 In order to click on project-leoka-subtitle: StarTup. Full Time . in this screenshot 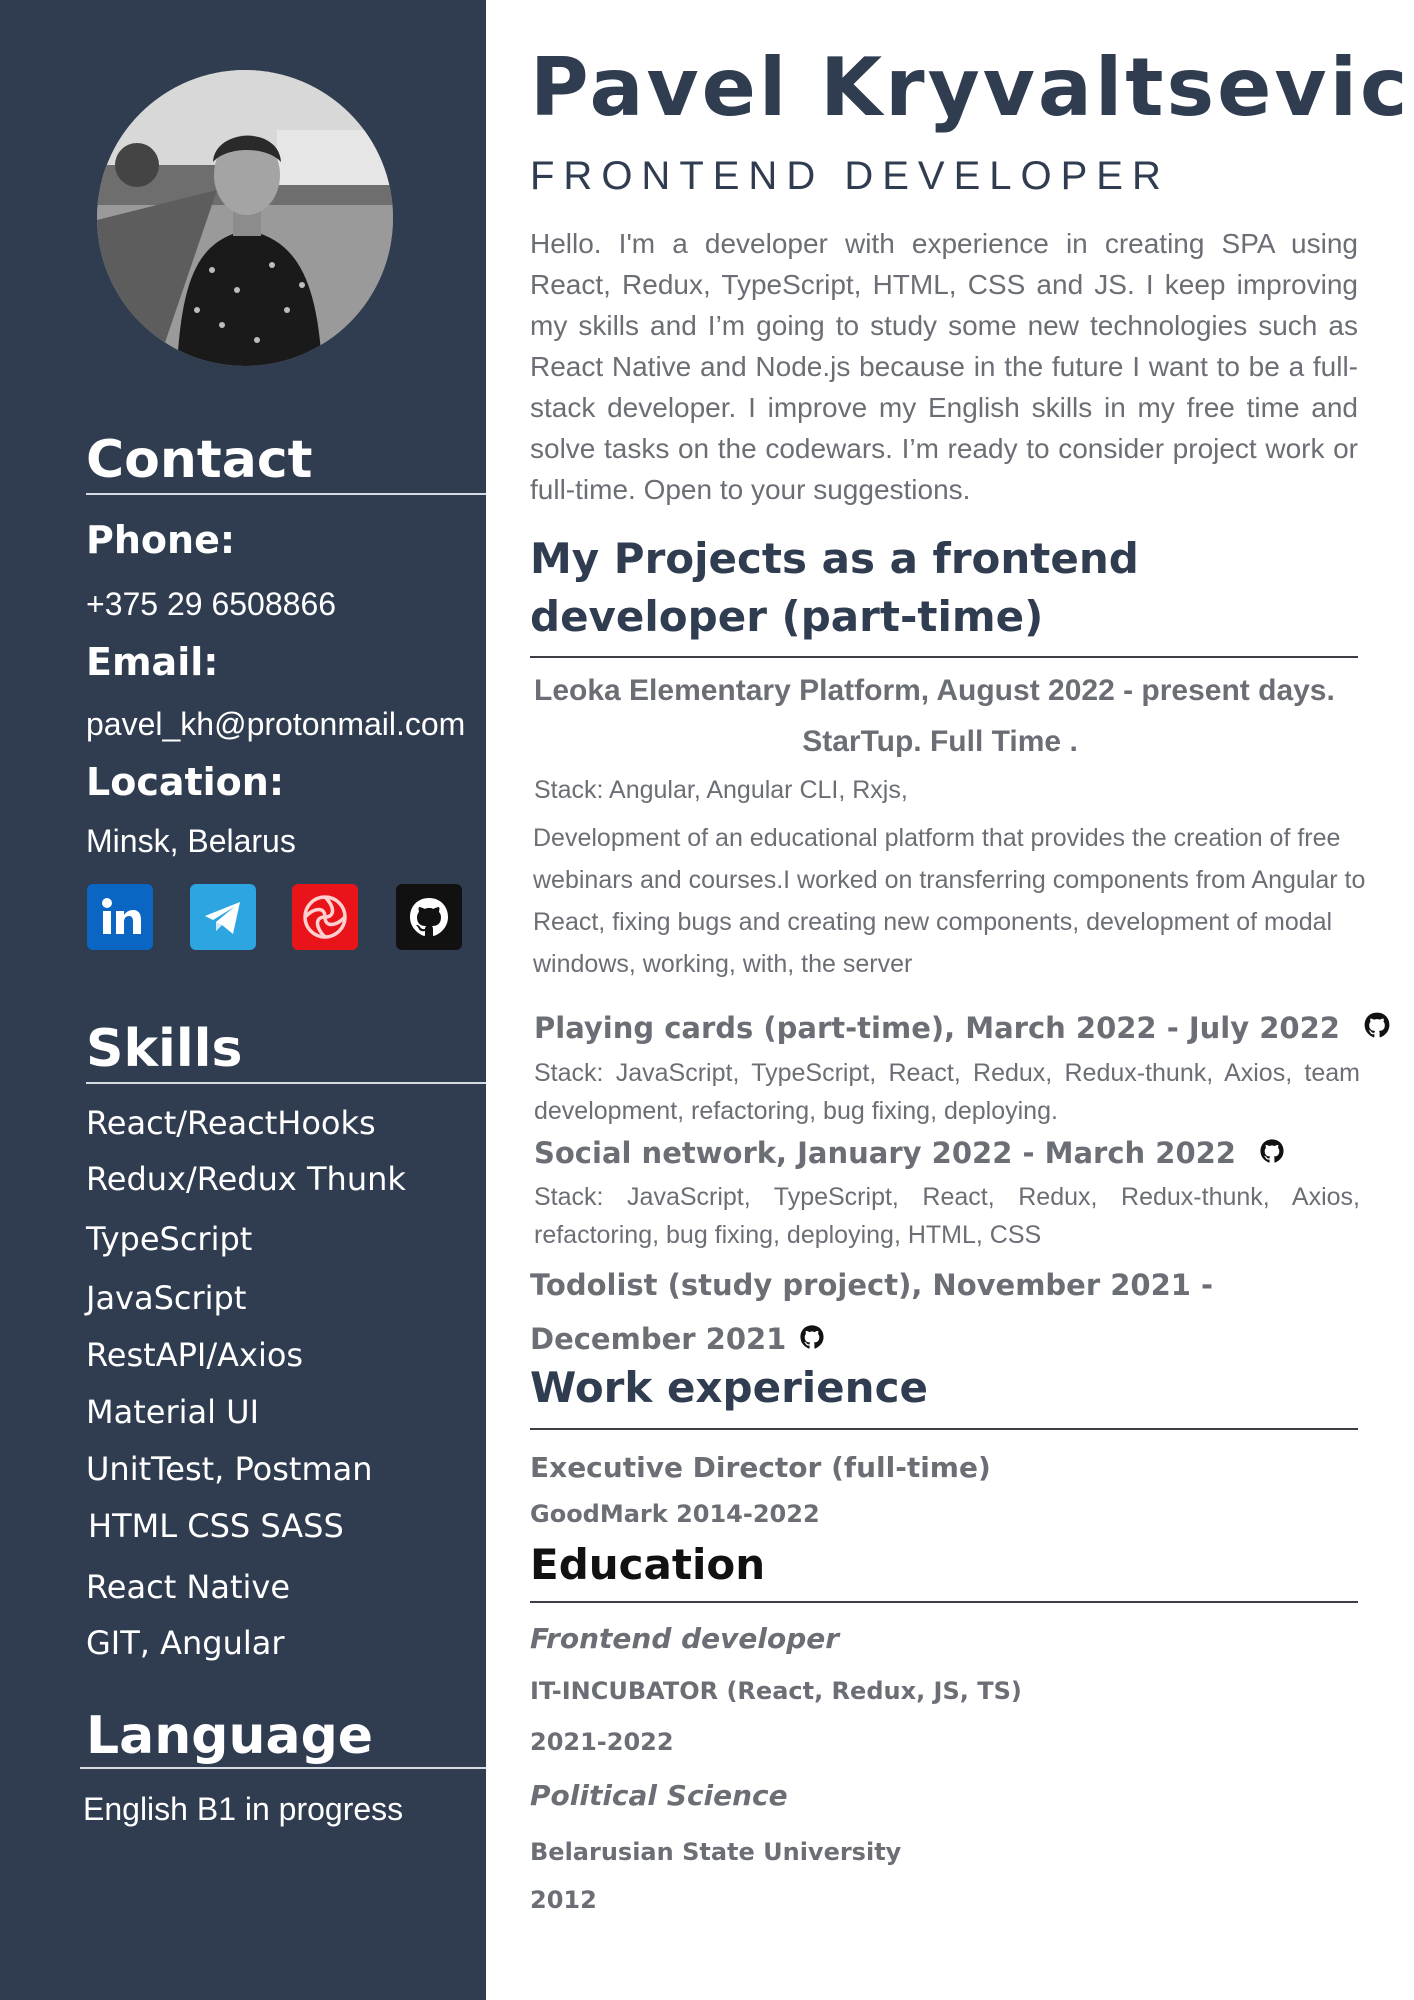, I will do `click(940, 741)`.